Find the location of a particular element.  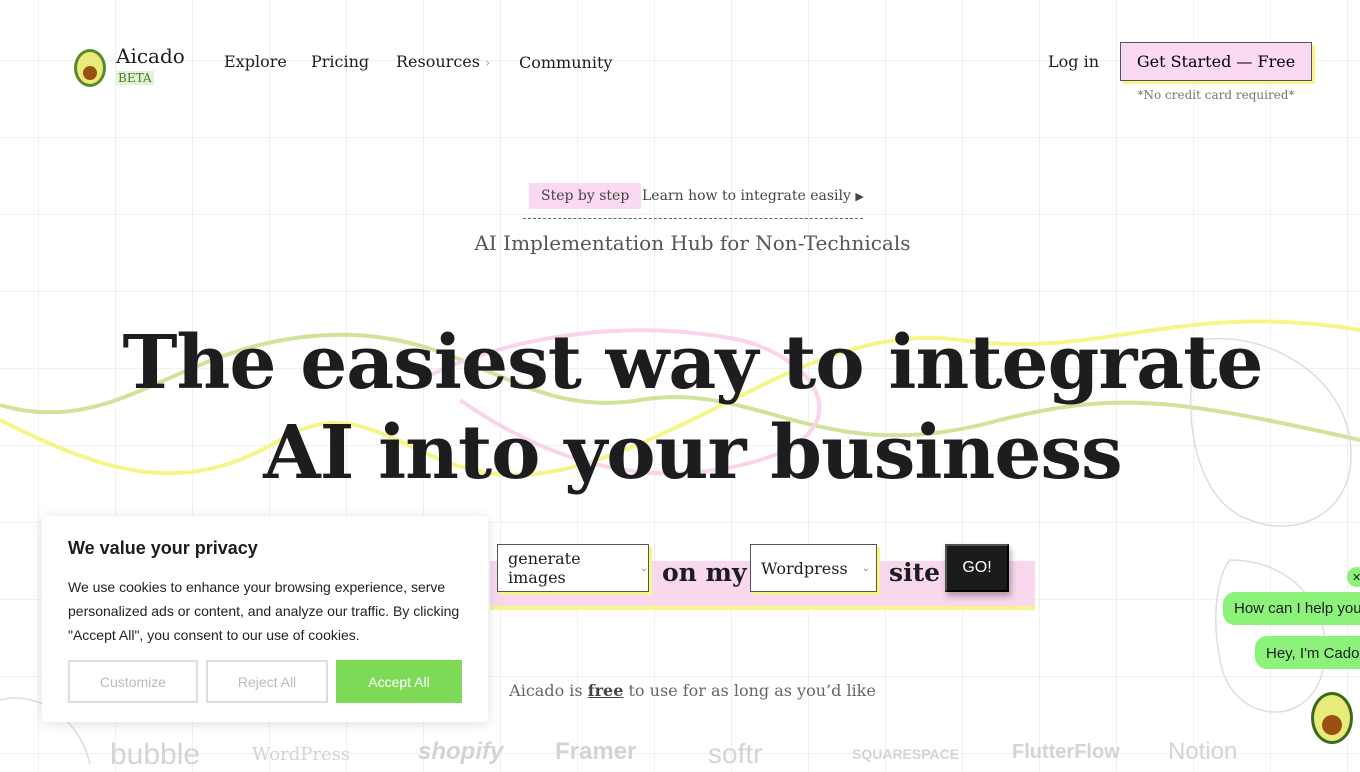

no-credit-card-note: *No credit card required* is located at coordinates (1216, 95).